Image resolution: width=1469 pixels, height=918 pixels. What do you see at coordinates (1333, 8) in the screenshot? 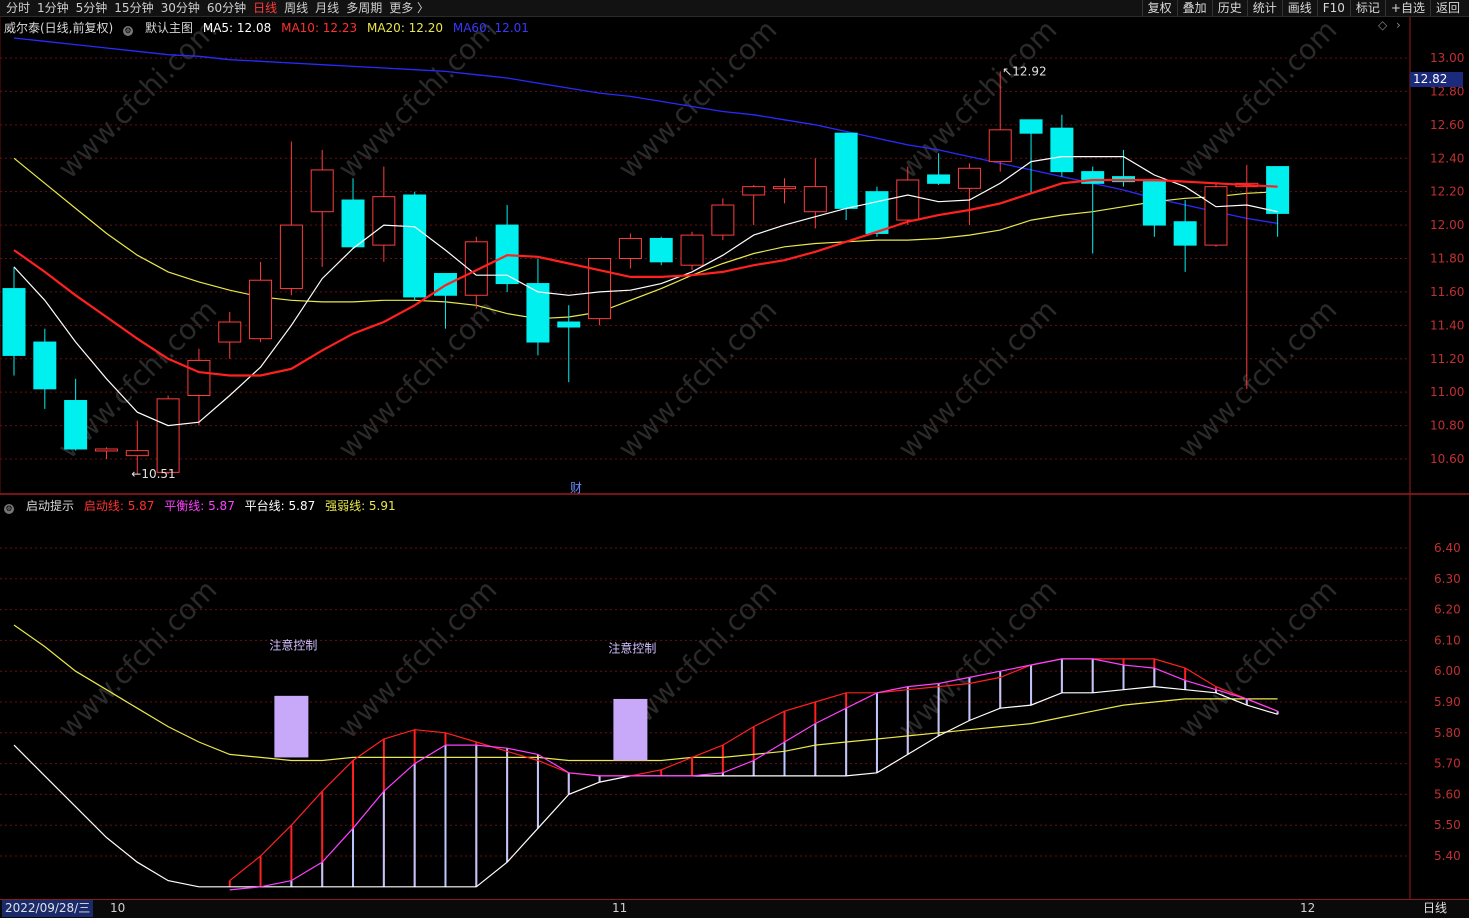
I see `toolbar-button-5: F10` at bounding box center [1333, 8].